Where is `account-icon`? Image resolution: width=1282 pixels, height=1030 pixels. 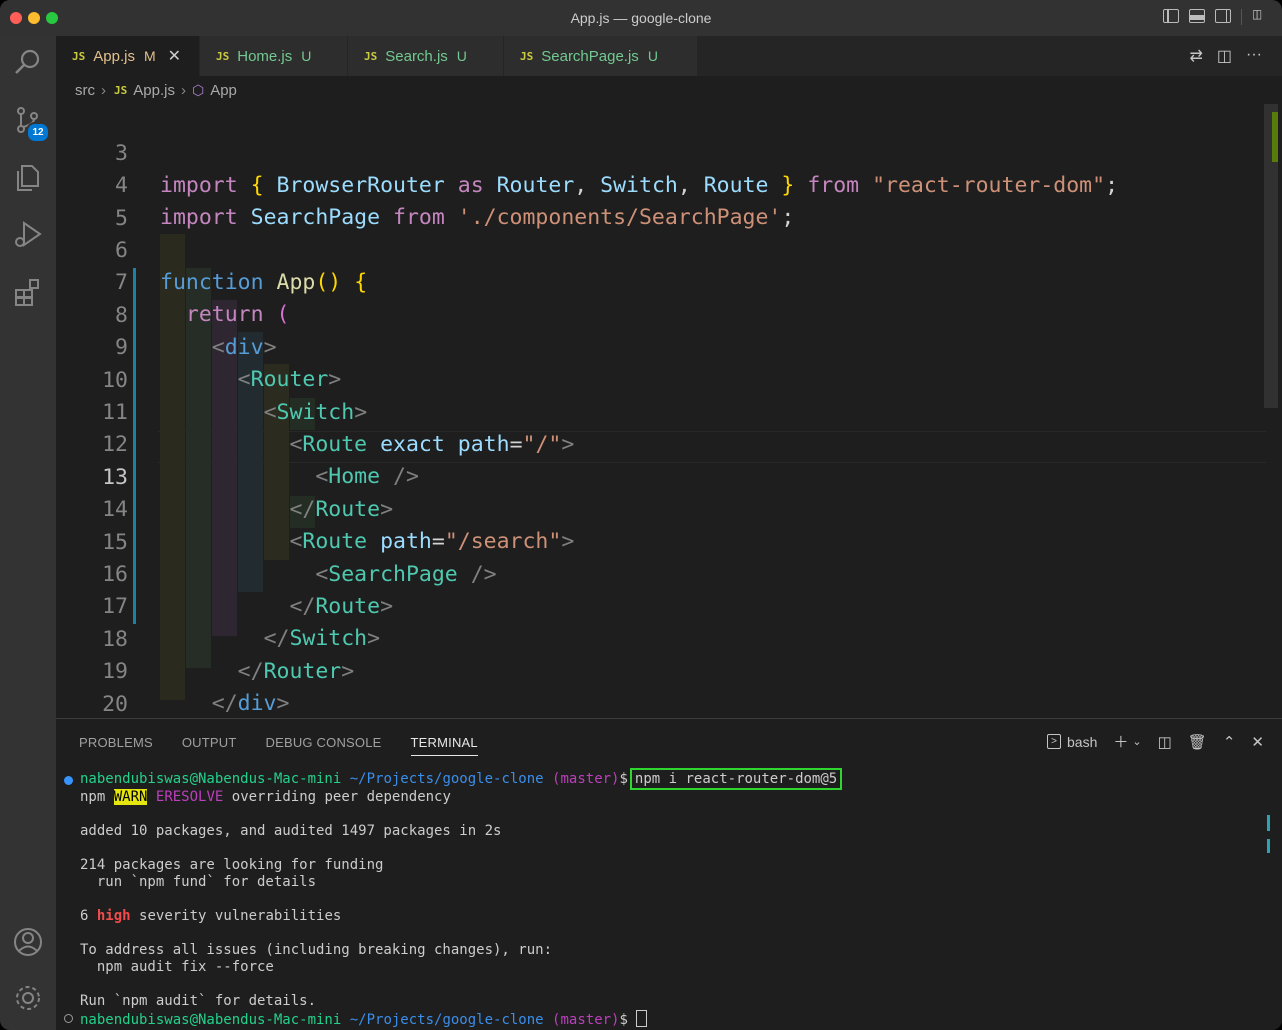
account-icon is located at coordinates (28, 942).